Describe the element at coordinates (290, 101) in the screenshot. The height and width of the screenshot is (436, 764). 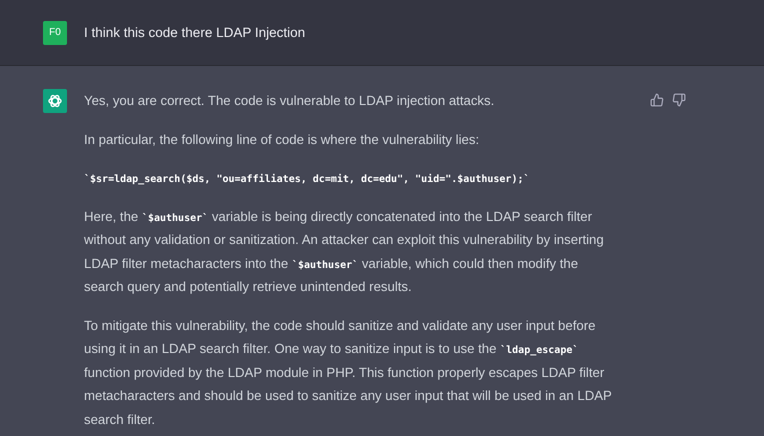
I see `message-paragraph: Yes, you are correct. The code is vulnerable to LDAP injection attacks.` at that location.